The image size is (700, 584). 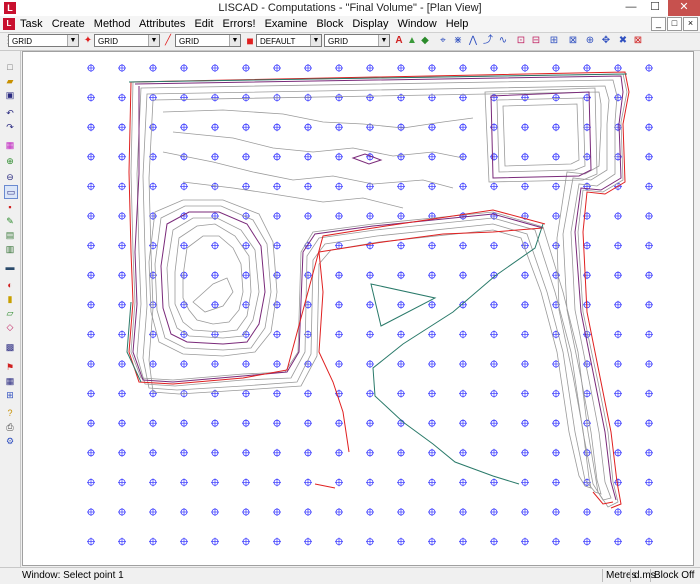 I want to click on offset-tool-icon: ⊡, so click(x=521, y=41).